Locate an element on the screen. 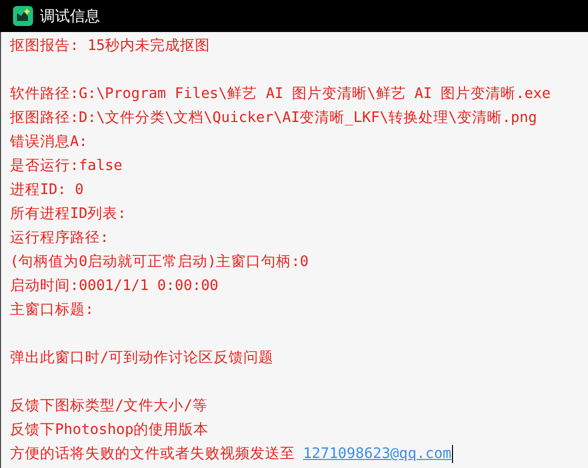 Image resolution: width=588 pixels, height=468 pixels. text-cursor is located at coordinates (453, 454).